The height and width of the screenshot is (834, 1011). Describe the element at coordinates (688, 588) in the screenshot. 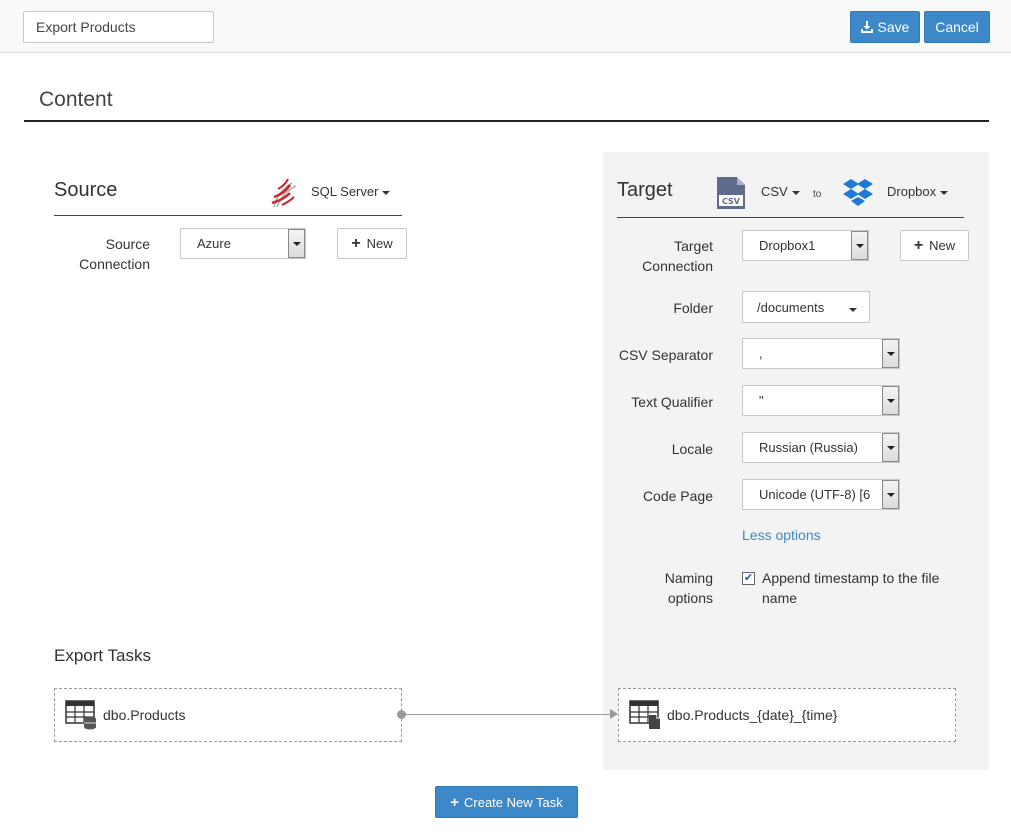

I see `naming-options-label: Naming options` at that location.